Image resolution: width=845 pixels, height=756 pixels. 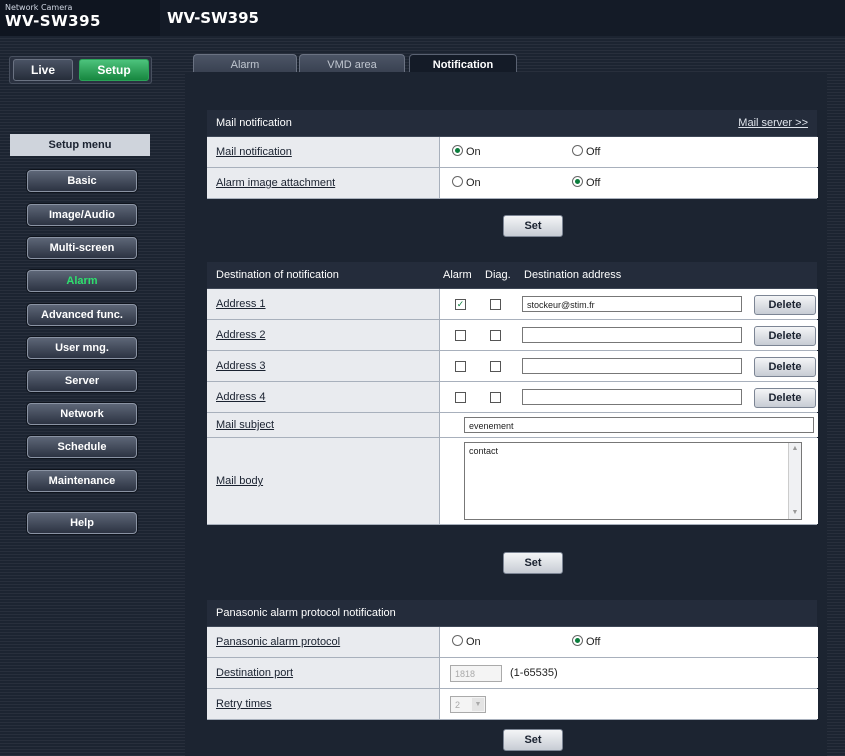 What do you see at coordinates (82, 414) in the screenshot?
I see `menu-network: Network` at bounding box center [82, 414].